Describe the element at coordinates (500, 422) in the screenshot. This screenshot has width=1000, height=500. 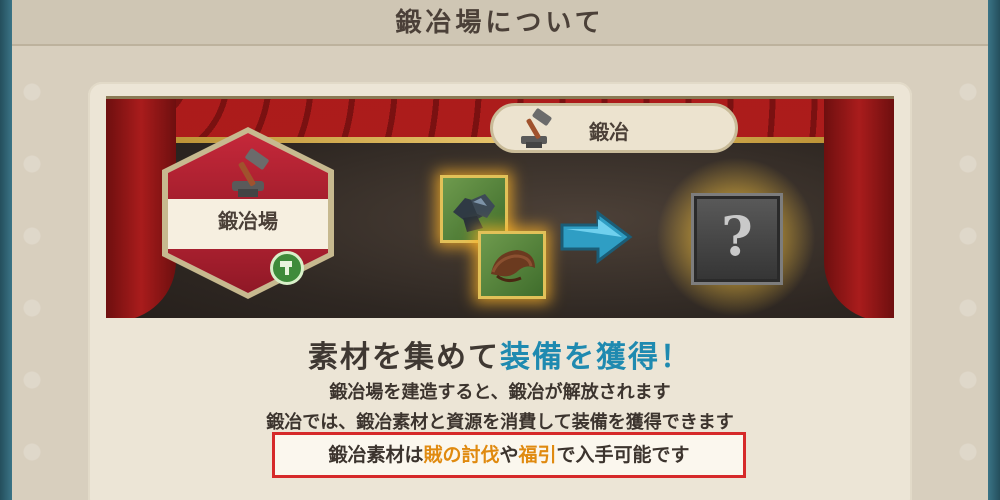
I see `description-line-2: 鍛冶では、鍛冶素材と資源を消費して装備を獲得できます` at that location.